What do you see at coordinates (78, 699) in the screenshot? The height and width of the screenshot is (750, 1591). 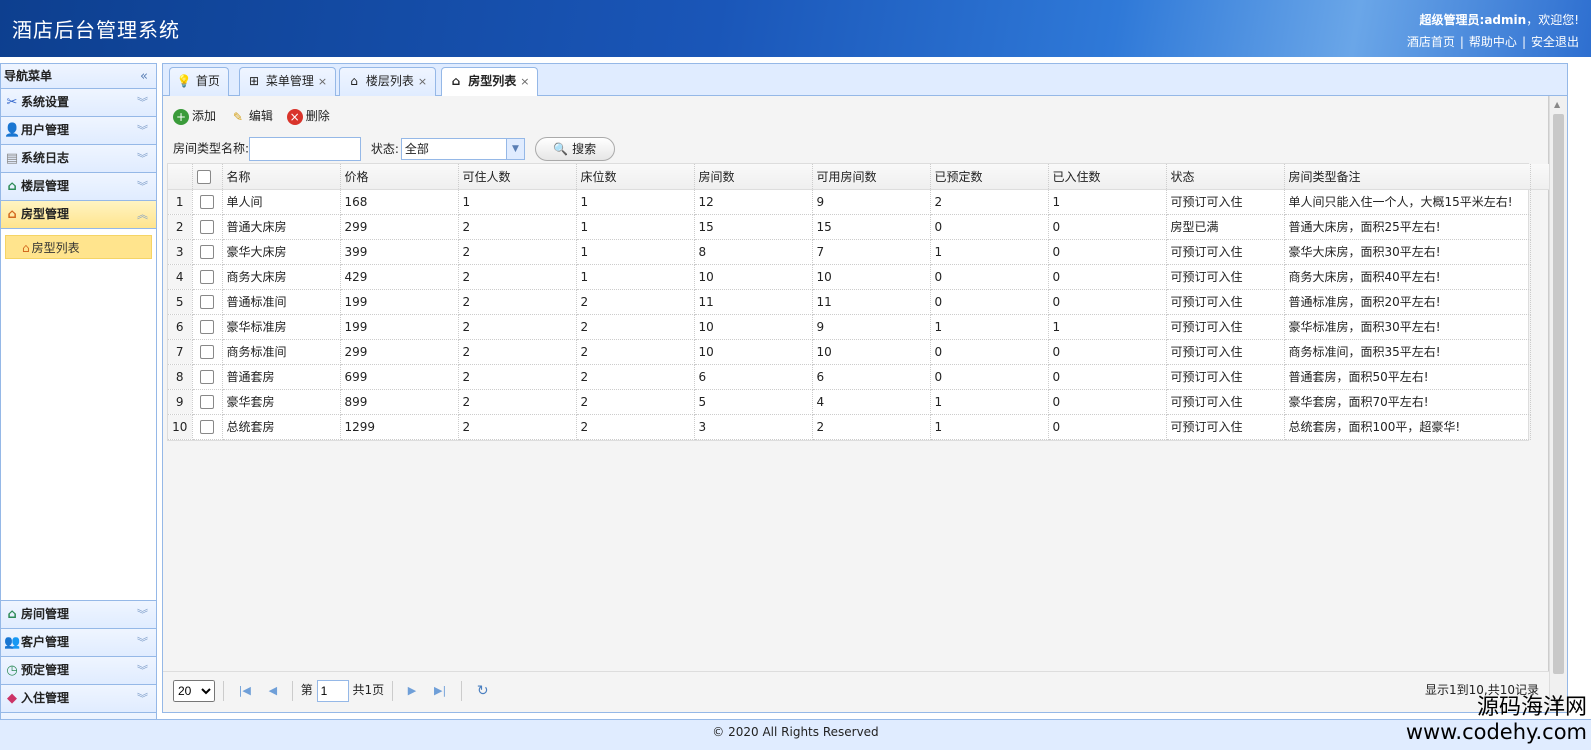 I see `sidebar-item-checkin: ◆ 入住管理 ︾` at bounding box center [78, 699].